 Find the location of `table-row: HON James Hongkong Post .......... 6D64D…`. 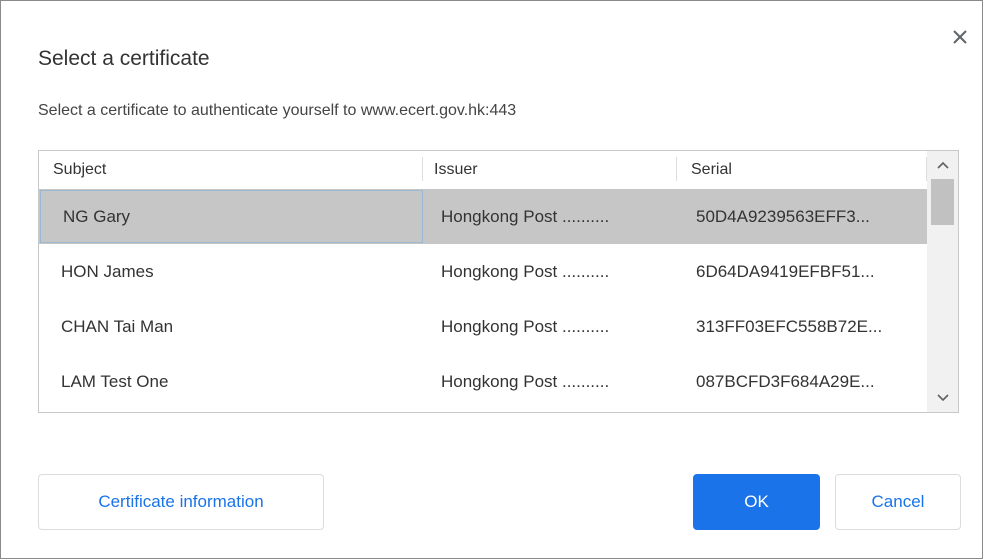

table-row: HON James Hongkong Post .......... 6D64D… is located at coordinates (483, 271).